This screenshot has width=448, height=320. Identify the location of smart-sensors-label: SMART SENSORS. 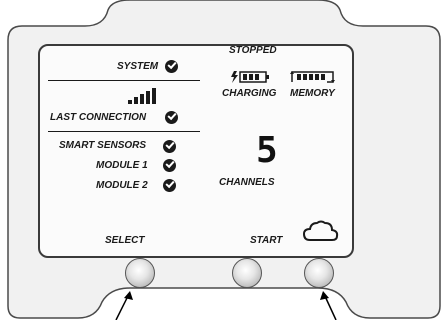
(103, 145).